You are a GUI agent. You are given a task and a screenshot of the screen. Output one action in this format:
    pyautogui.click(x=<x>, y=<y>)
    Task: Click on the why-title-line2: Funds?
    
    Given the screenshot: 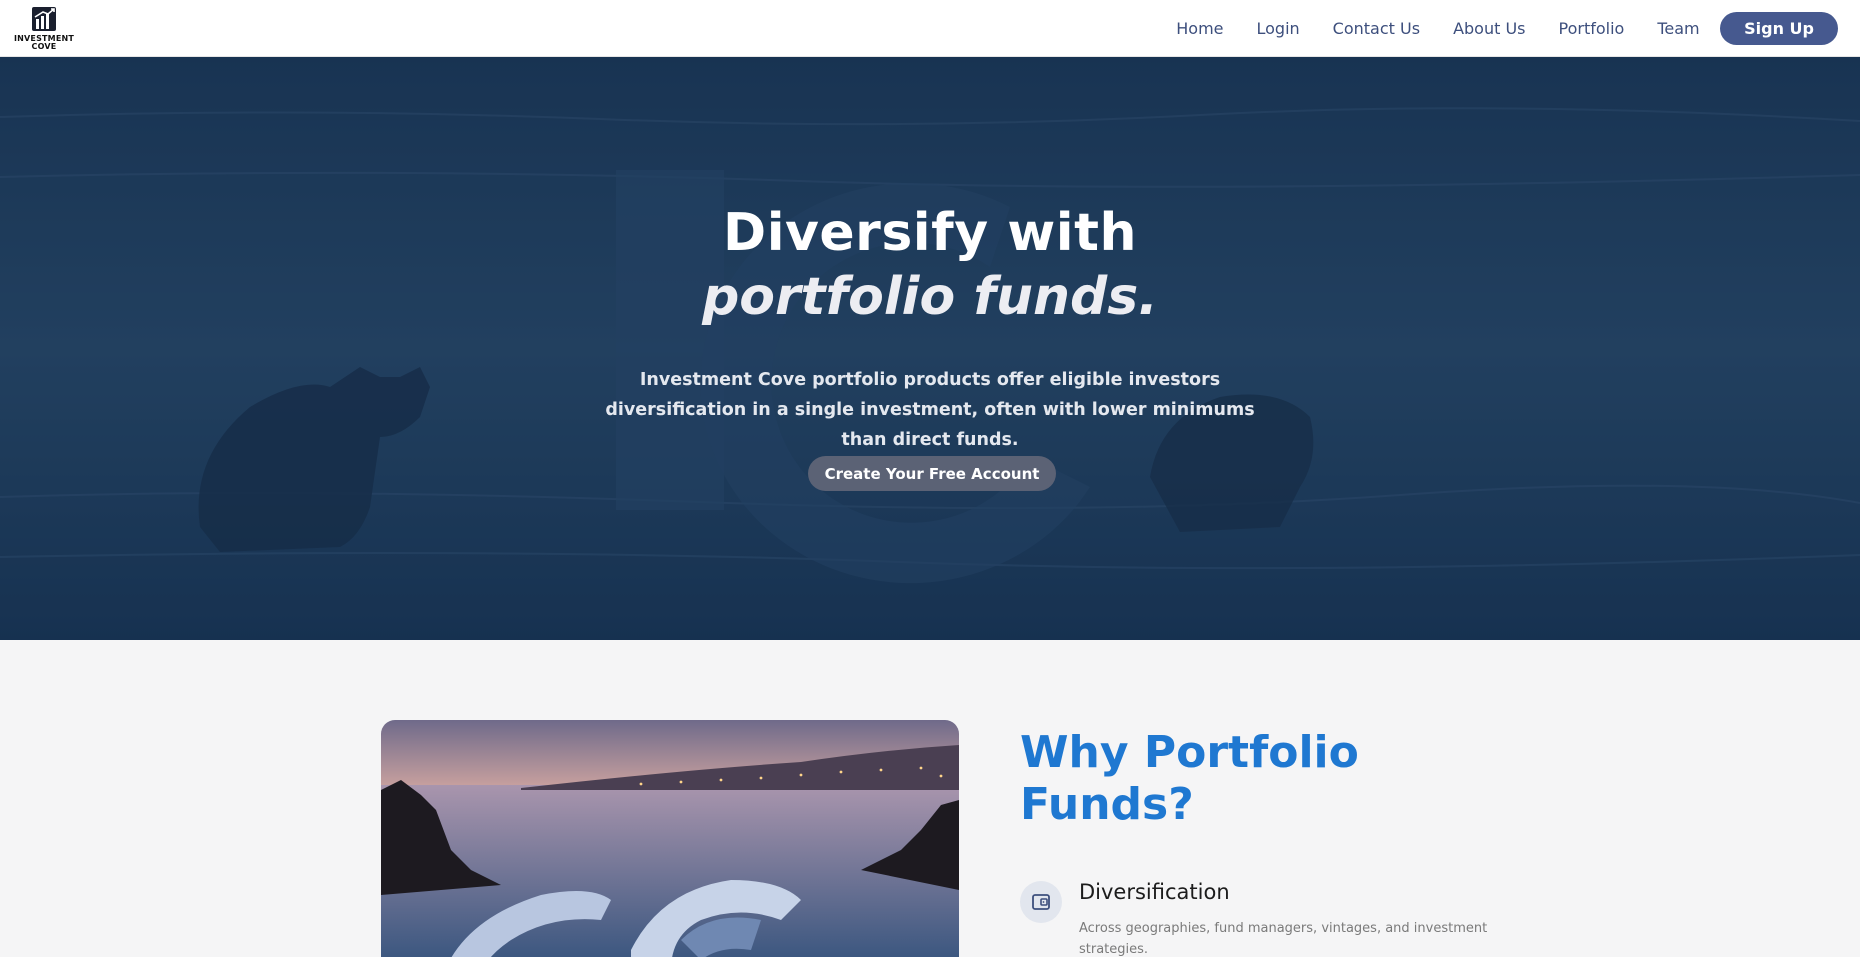 What is the action you would take?
    pyautogui.click(x=1107, y=804)
    